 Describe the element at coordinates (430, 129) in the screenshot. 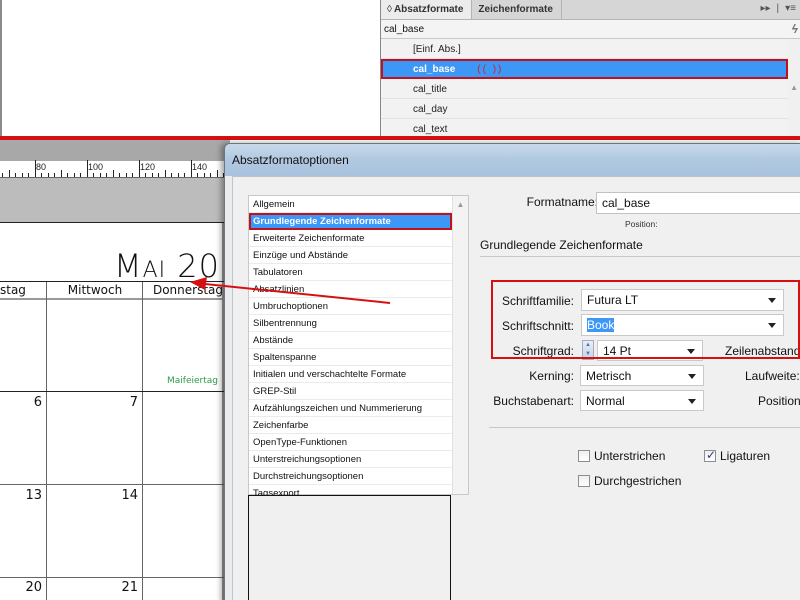

I see `style-item-label: cal_text` at that location.